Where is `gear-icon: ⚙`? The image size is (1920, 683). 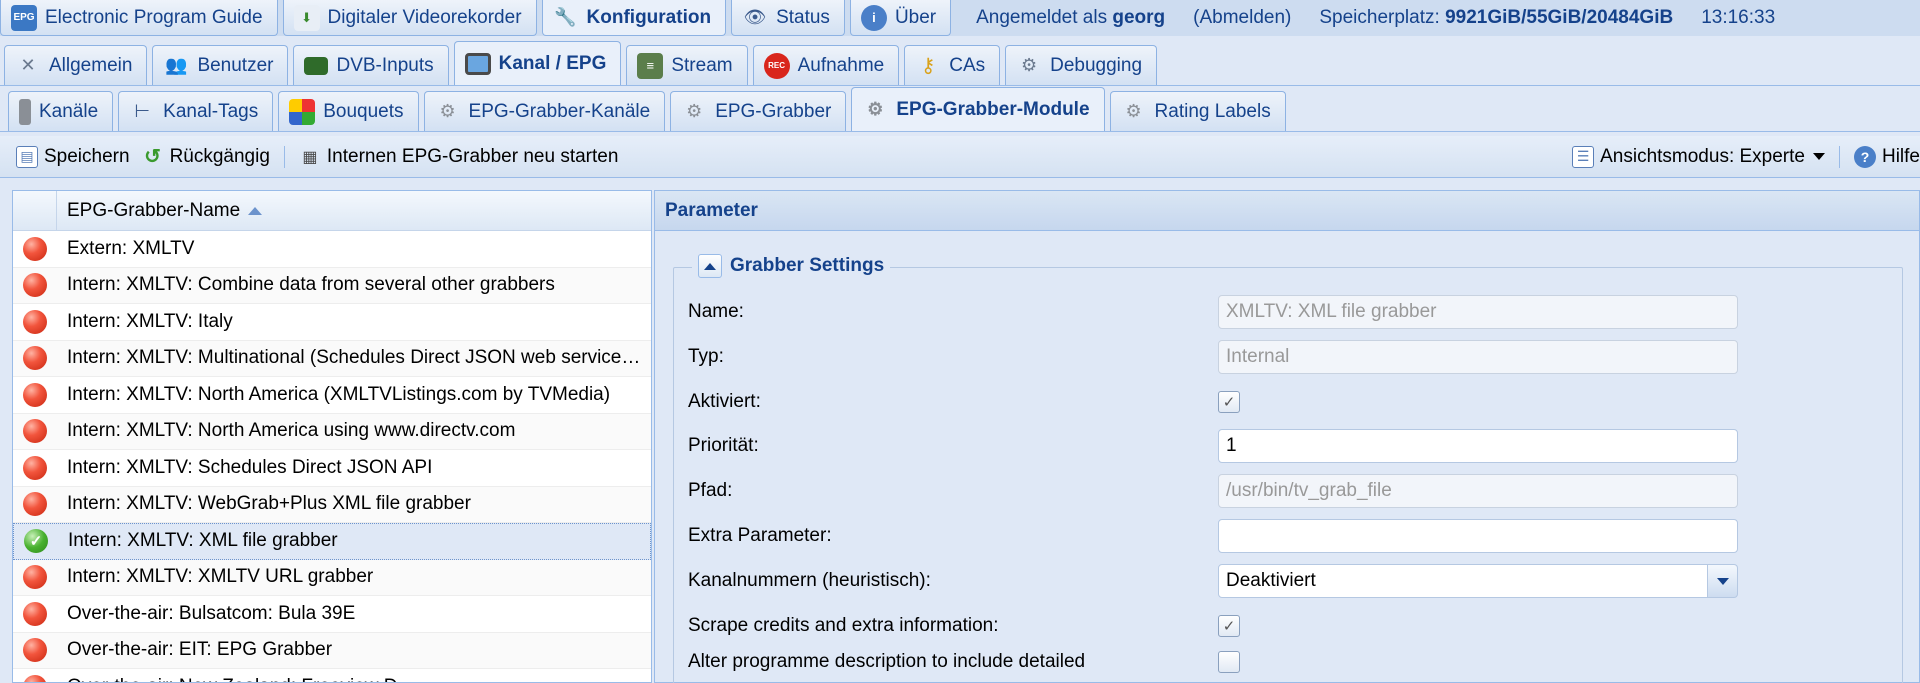
gear-icon: ⚙ is located at coordinates (447, 111).